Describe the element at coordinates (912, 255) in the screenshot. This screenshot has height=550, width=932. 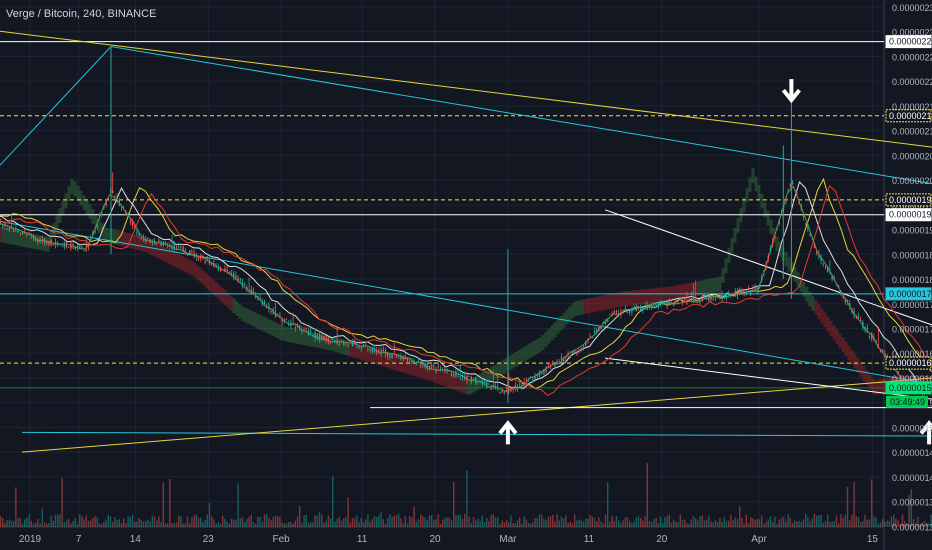
I see `y-tick-label: 0.00000185` at that location.